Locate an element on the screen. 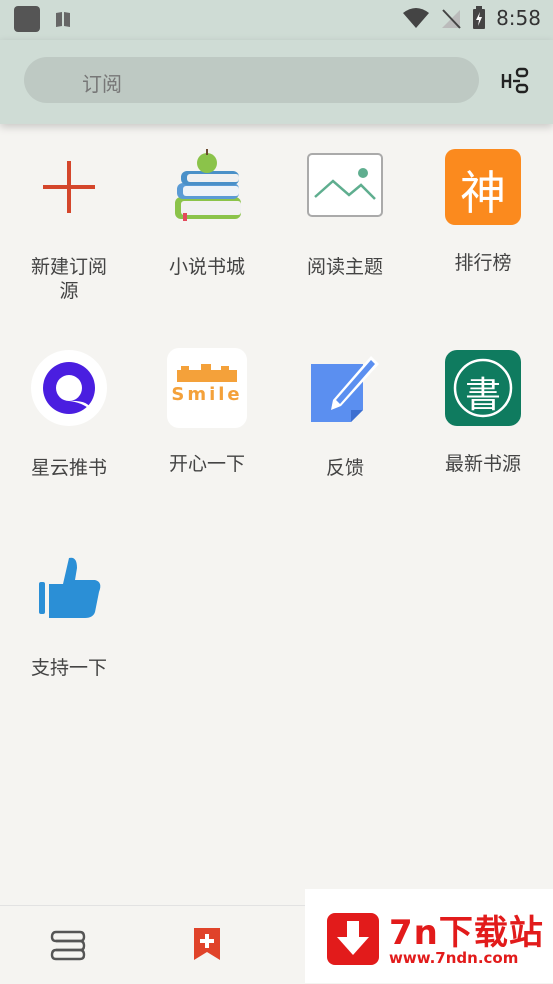  smile-logo-icon: Smile is located at coordinates (207, 388).